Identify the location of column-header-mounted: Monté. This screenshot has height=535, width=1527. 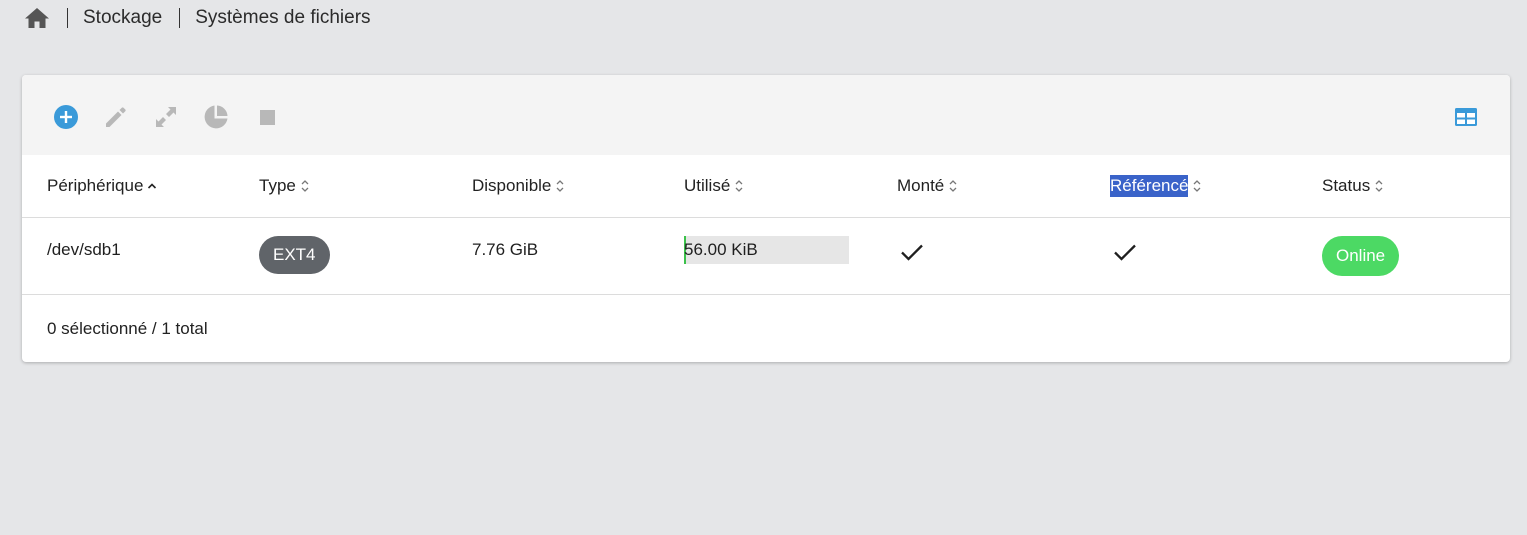
(927, 186).